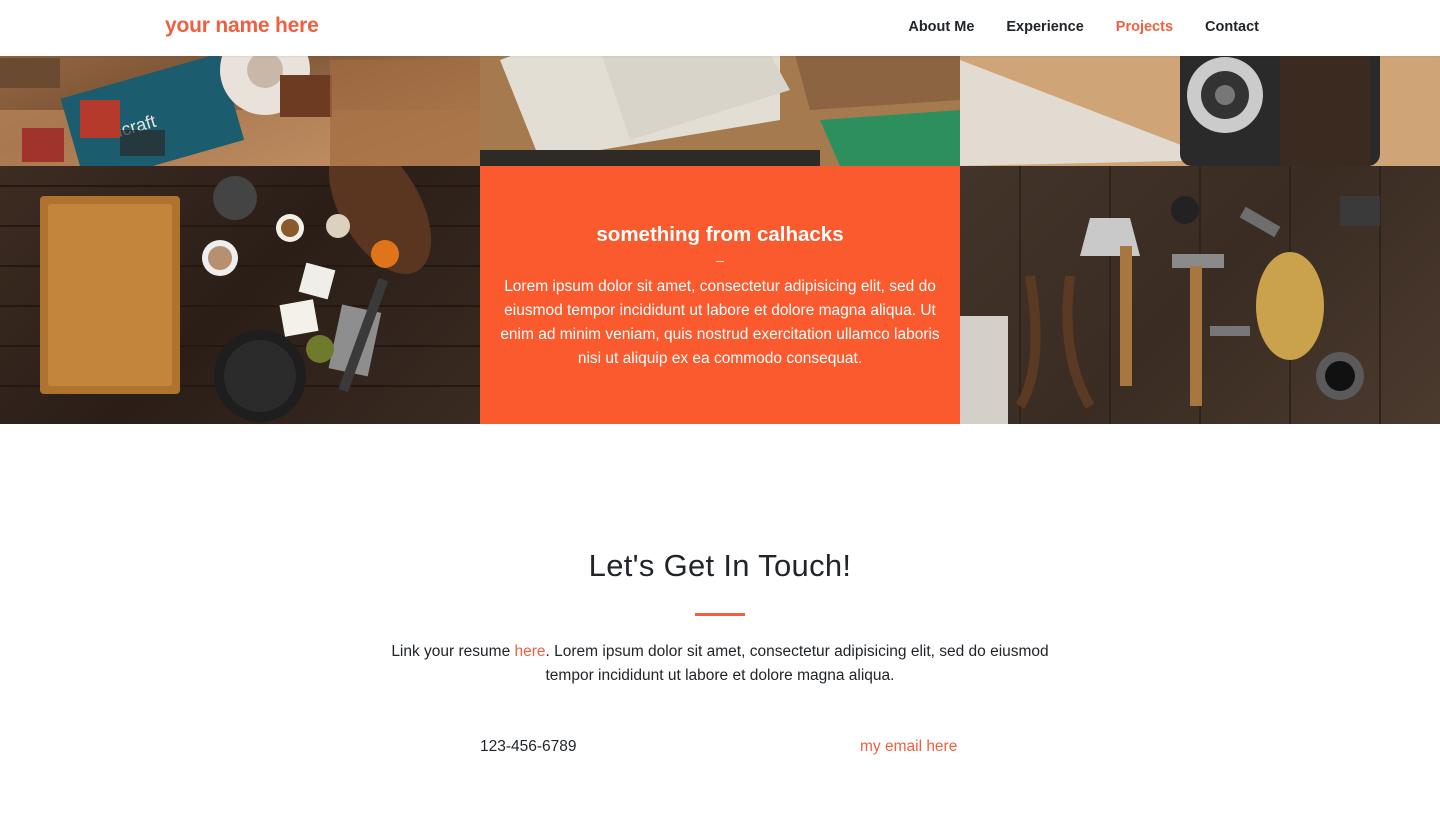 This screenshot has width=1440, height=814. I want to click on portfolio-tile-kitchen, so click(240, 295).